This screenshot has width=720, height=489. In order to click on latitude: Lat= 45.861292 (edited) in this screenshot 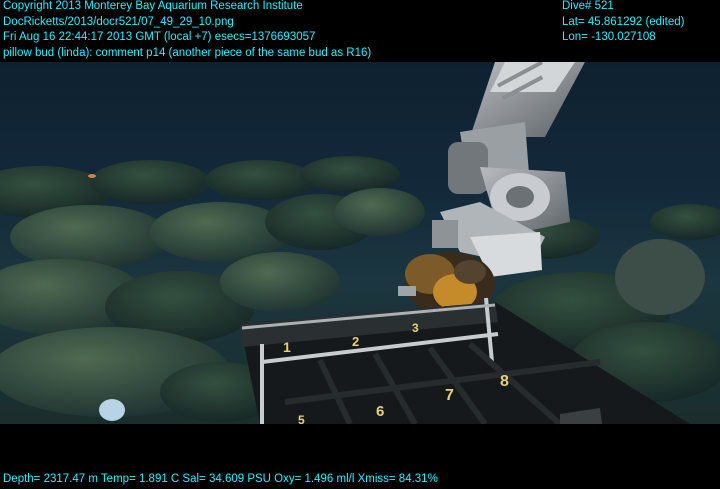, I will do `click(623, 21)`.